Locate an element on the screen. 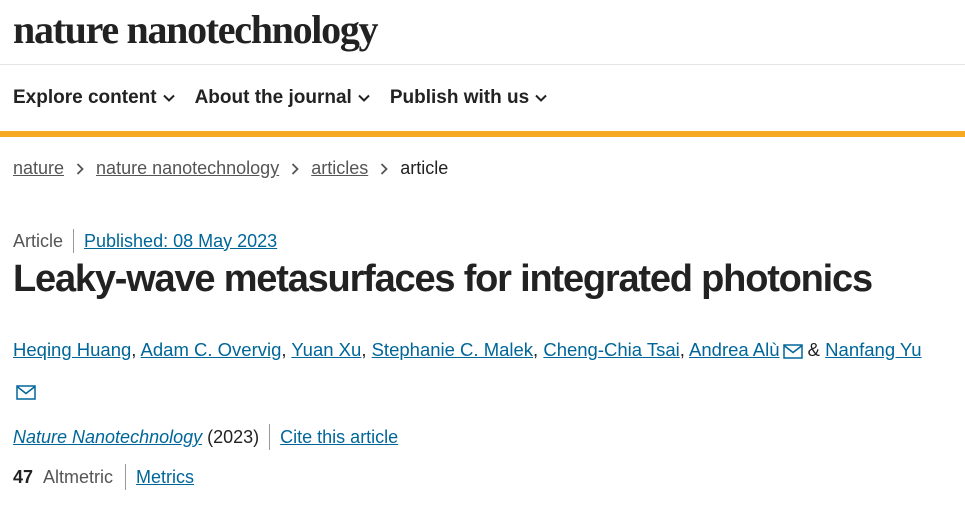  author-link: Cheng-Chia Tsai is located at coordinates (611, 349).